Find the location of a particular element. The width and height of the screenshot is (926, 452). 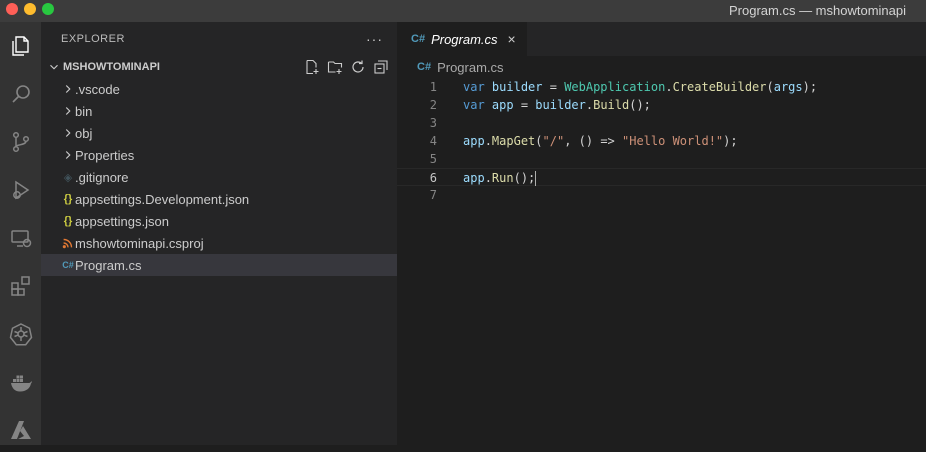

more-actions-button: ··· is located at coordinates (374, 39).